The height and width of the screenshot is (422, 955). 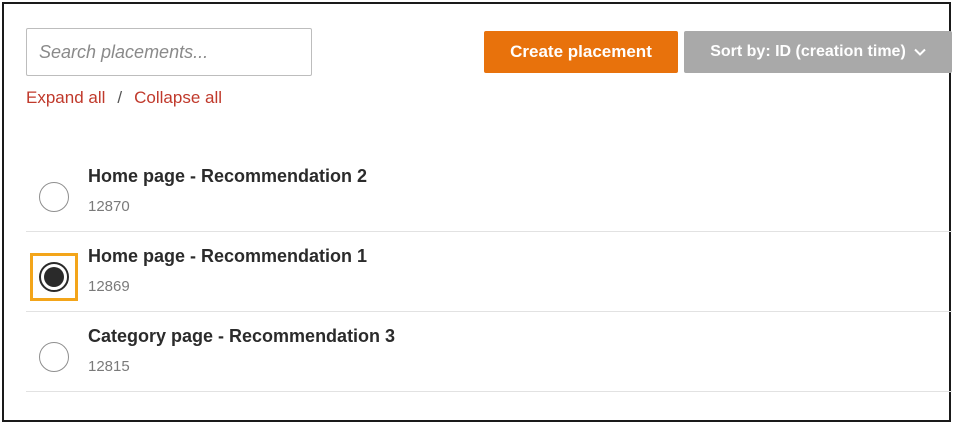 What do you see at coordinates (808, 51) in the screenshot?
I see `sort-label: Sort by: ID (creation time)` at bounding box center [808, 51].